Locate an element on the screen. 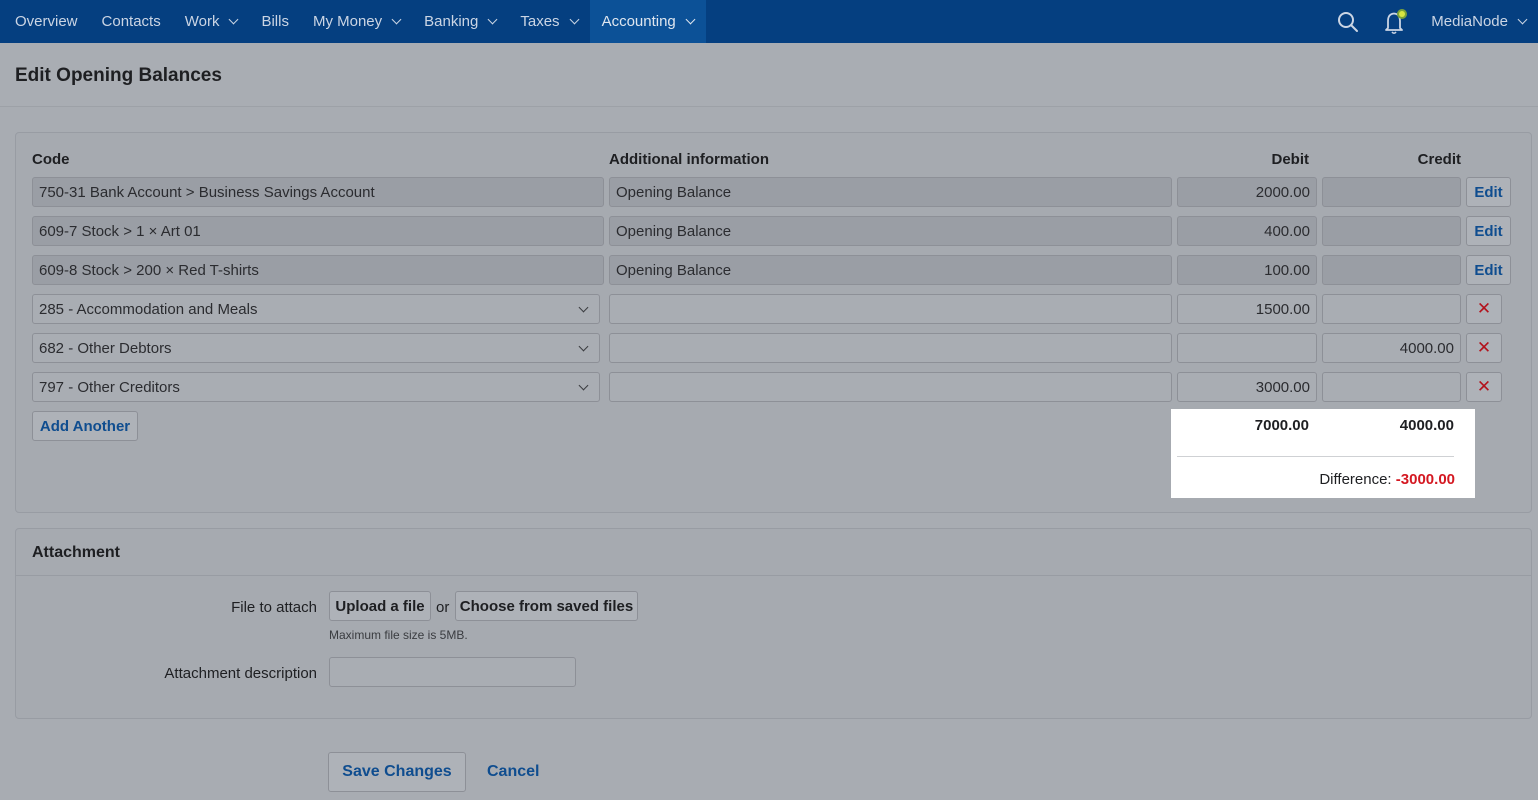 The width and height of the screenshot is (1538, 800). account-name: MediaNode is located at coordinates (1469, 21).